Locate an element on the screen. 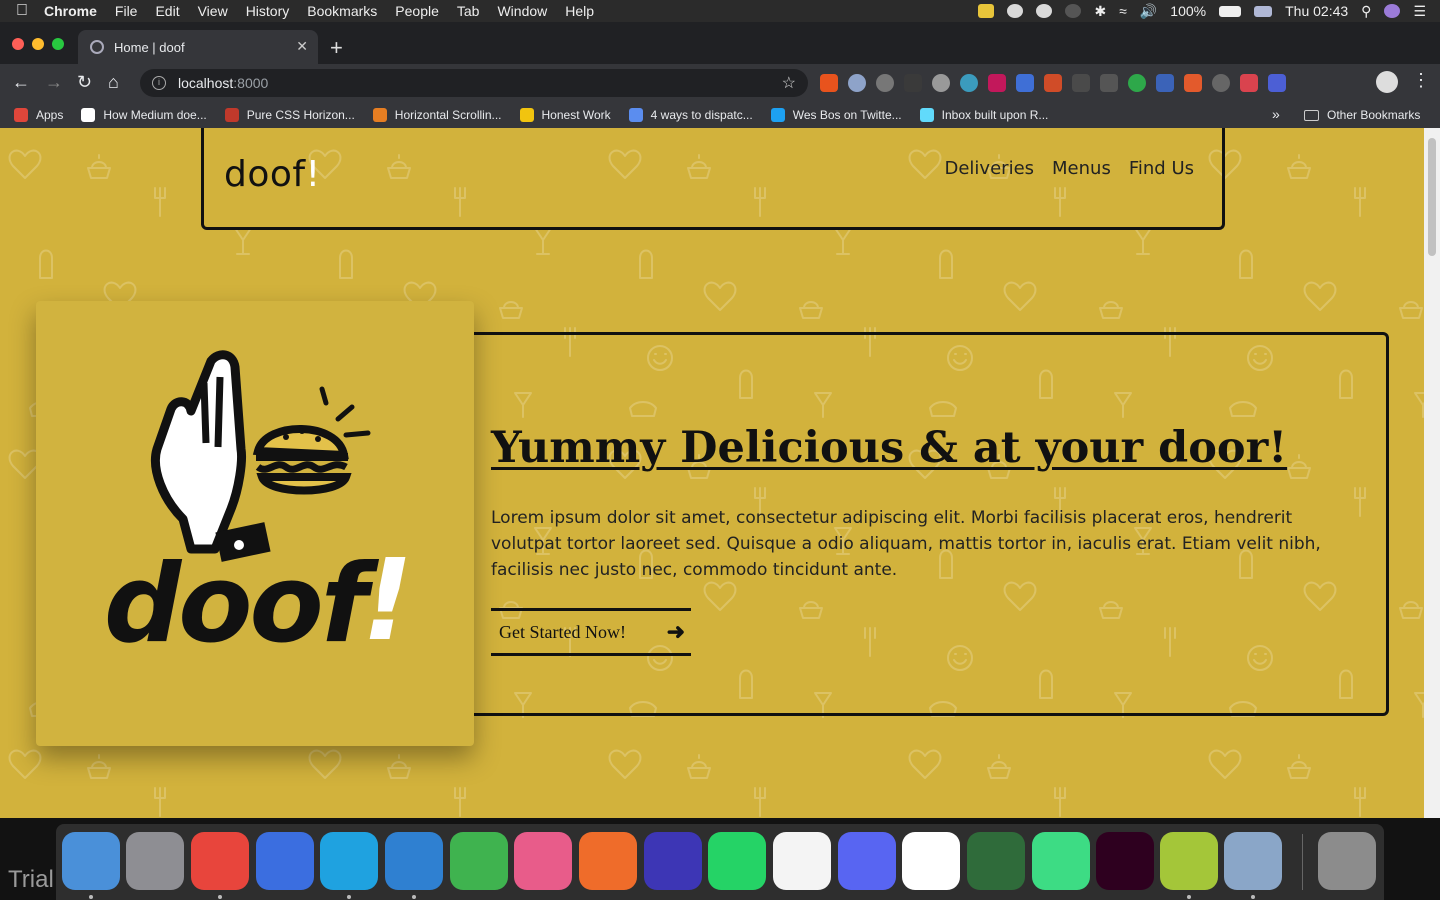 The height and width of the screenshot is (900, 1440). new-tab-icon: + is located at coordinates (336, 48).